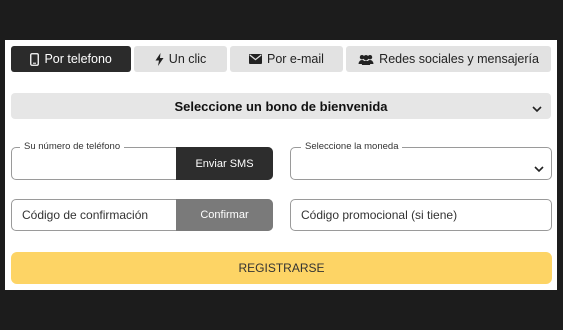 Image resolution: width=563 pixels, height=330 pixels. Describe the element at coordinates (35, 59) in the screenshot. I see `phone-icon` at that location.